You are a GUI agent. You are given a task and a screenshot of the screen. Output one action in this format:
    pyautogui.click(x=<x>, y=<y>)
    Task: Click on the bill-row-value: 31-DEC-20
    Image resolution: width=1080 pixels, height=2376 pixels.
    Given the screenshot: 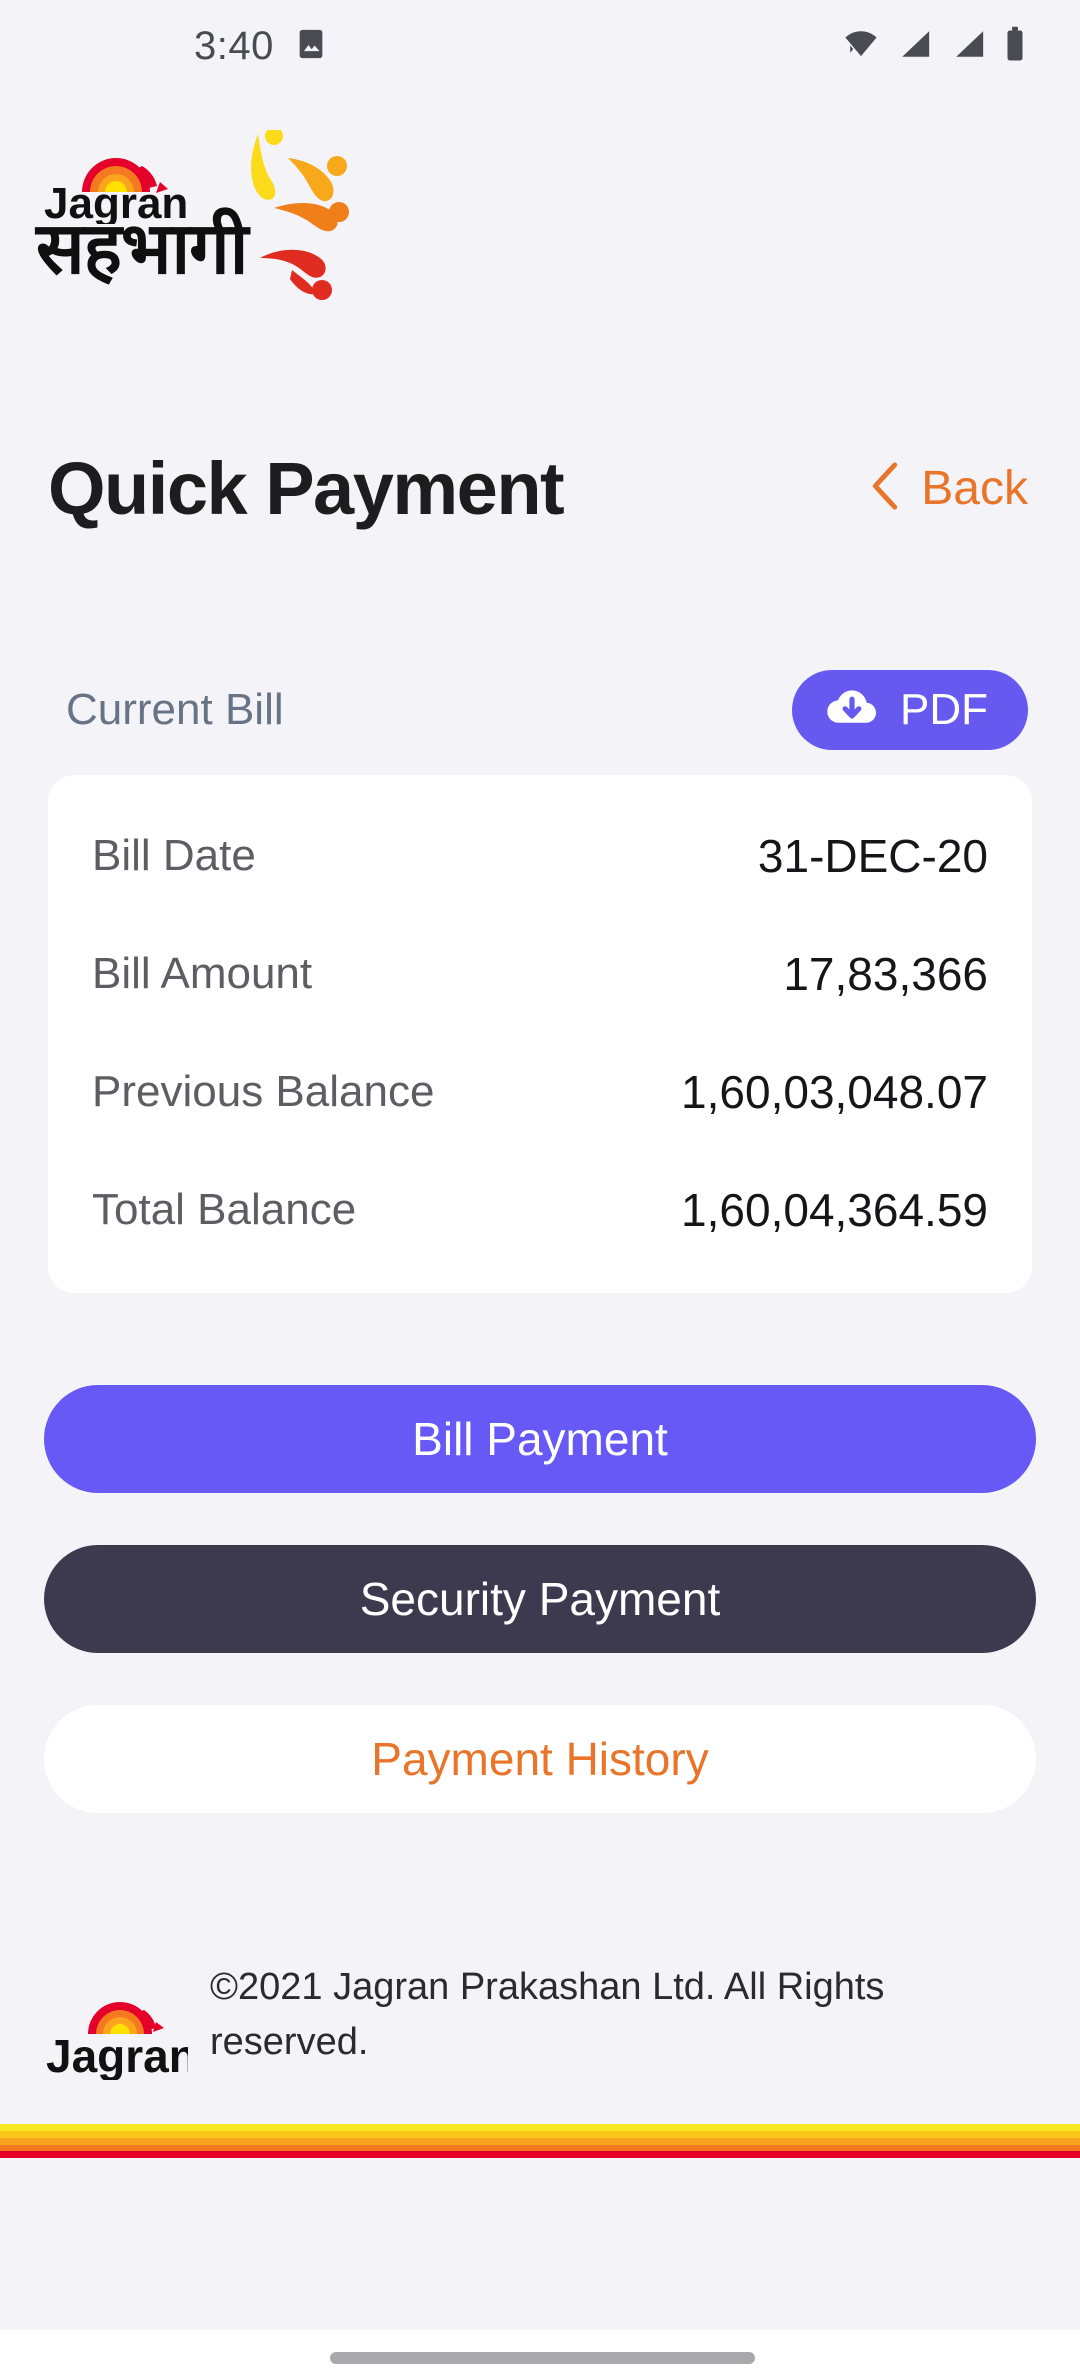 What is the action you would take?
    pyautogui.click(x=872, y=856)
    